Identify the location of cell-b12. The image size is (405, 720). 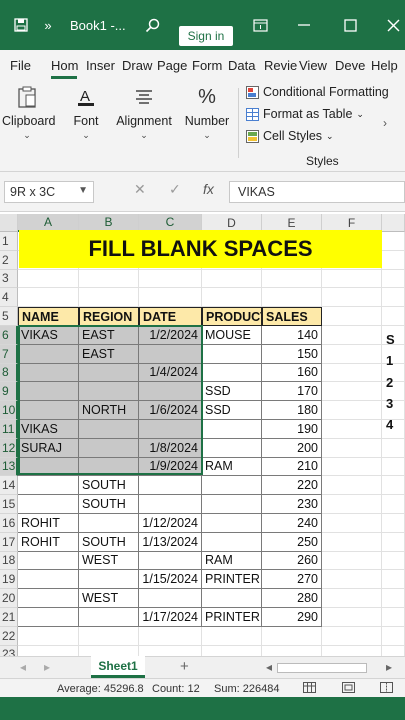
(109, 448).